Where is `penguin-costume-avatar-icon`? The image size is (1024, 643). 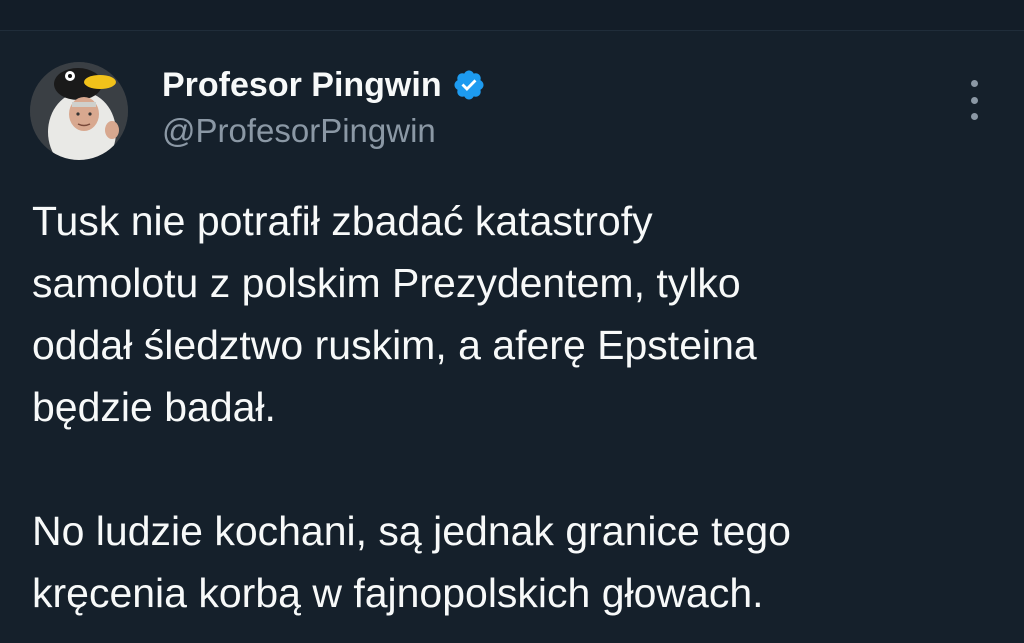 penguin-costume-avatar-icon is located at coordinates (79, 111).